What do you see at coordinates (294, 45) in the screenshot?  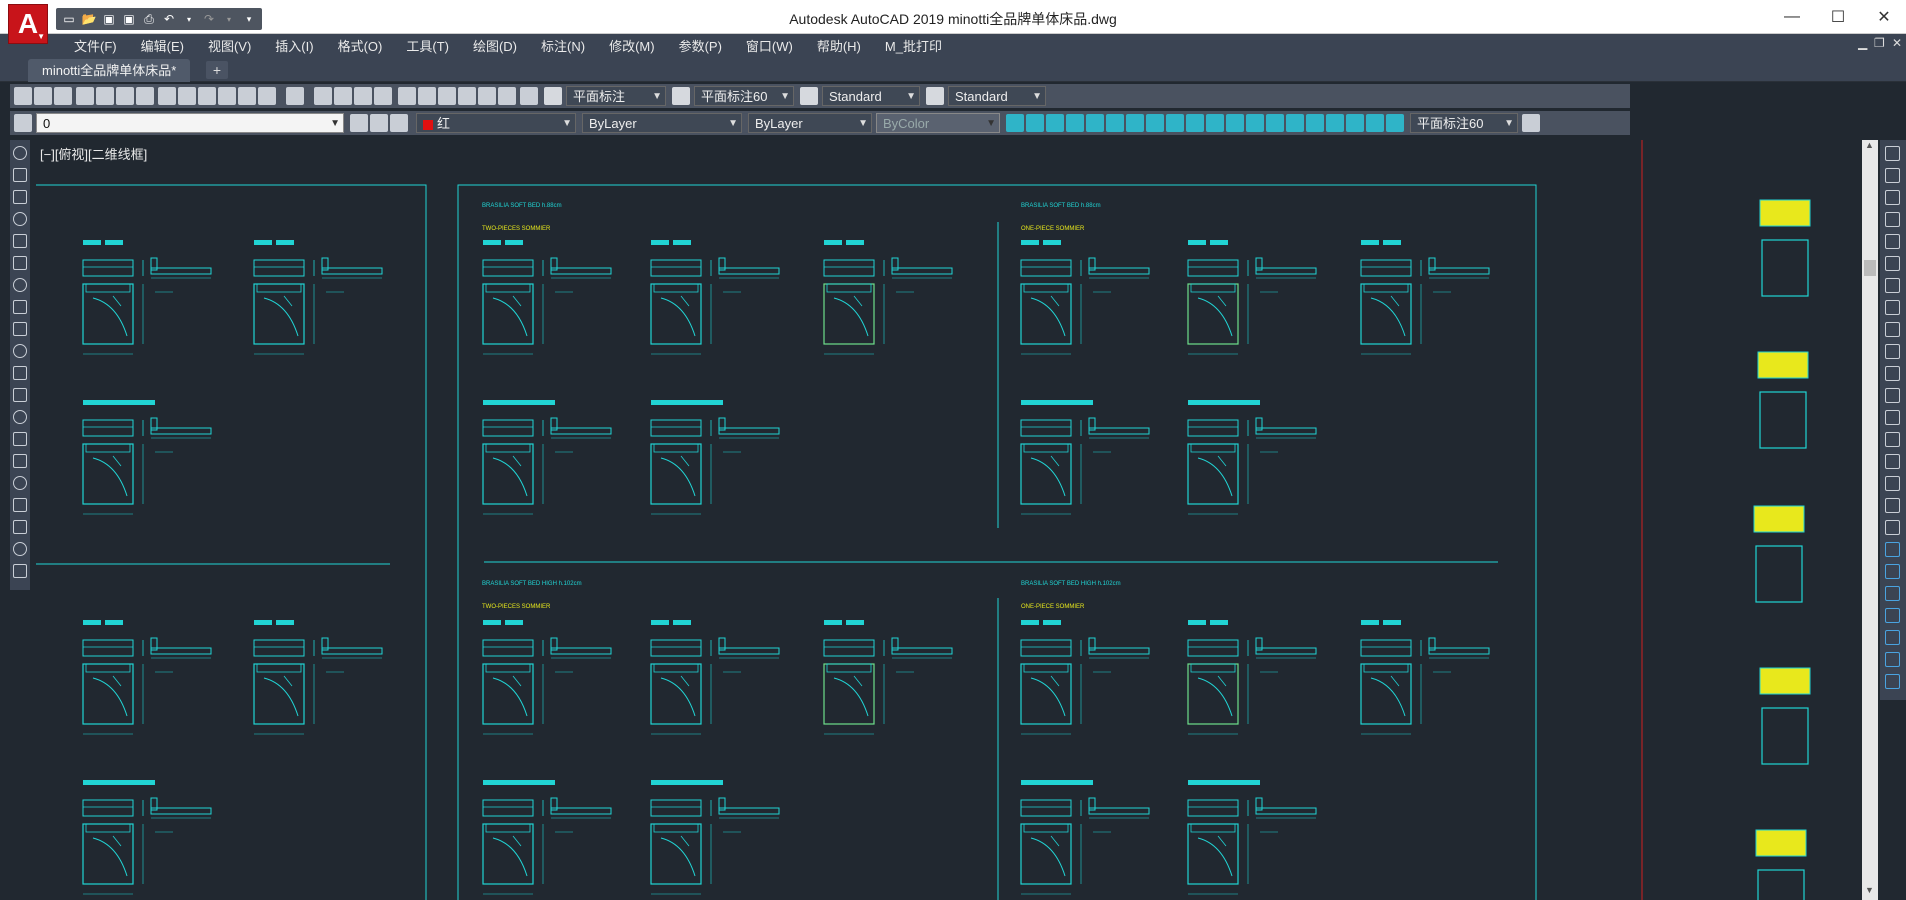 I see `menu-insert: 插入(I)` at bounding box center [294, 45].